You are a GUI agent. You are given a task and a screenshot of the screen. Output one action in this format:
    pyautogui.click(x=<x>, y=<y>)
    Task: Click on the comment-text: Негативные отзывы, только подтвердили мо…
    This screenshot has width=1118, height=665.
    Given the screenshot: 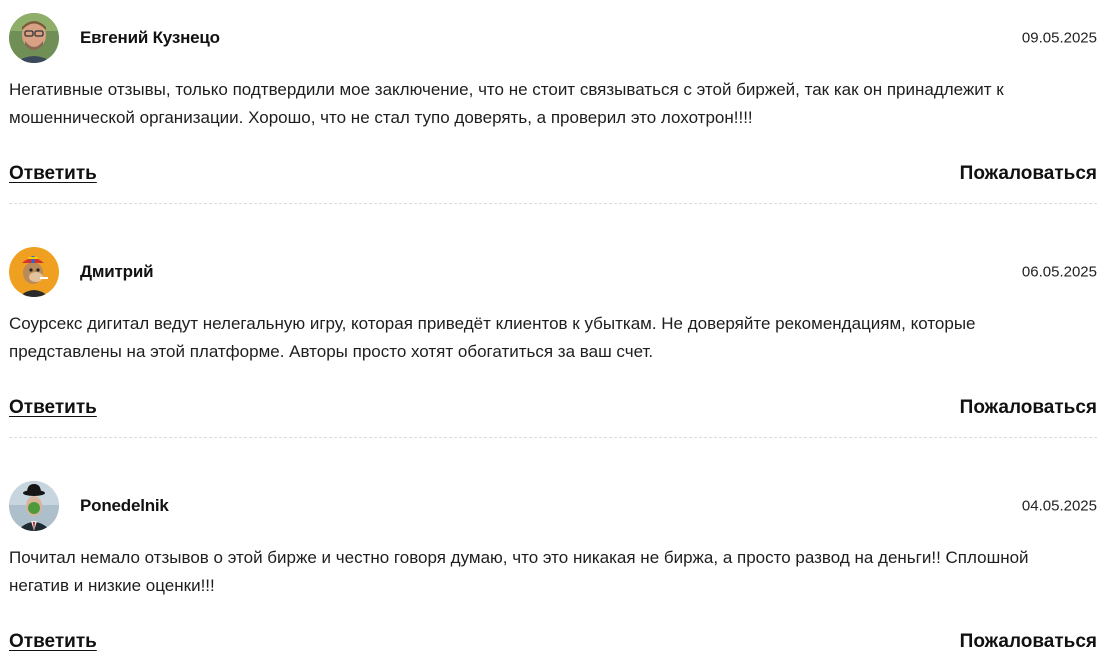 What is the action you would take?
    pyautogui.click(x=506, y=103)
    